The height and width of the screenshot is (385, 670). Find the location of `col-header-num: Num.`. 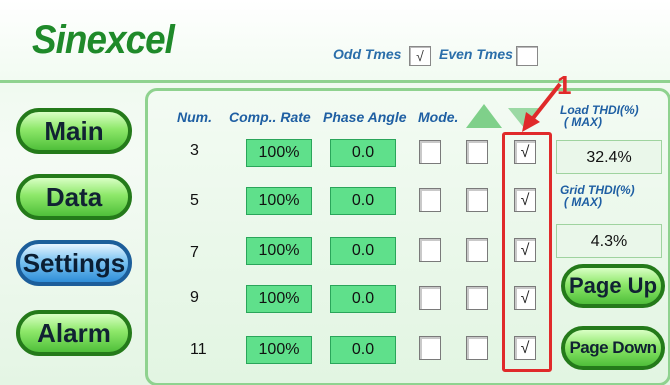

col-header-num: Num. is located at coordinates (194, 117).